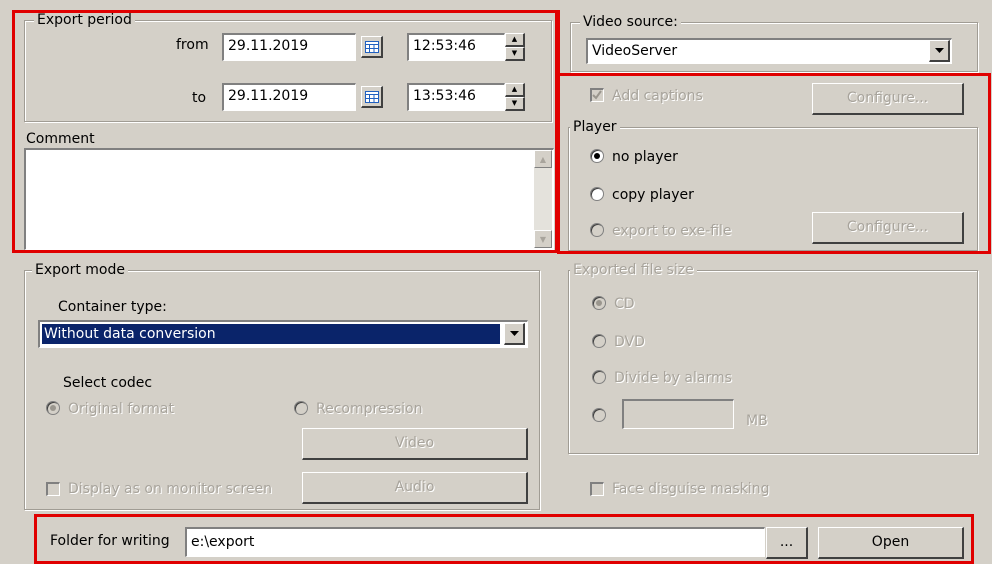 The width and height of the screenshot is (992, 564). Describe the element at coordinates (110, 541) in the screenshot. I see `folder-label: Folder for writing` at that location.